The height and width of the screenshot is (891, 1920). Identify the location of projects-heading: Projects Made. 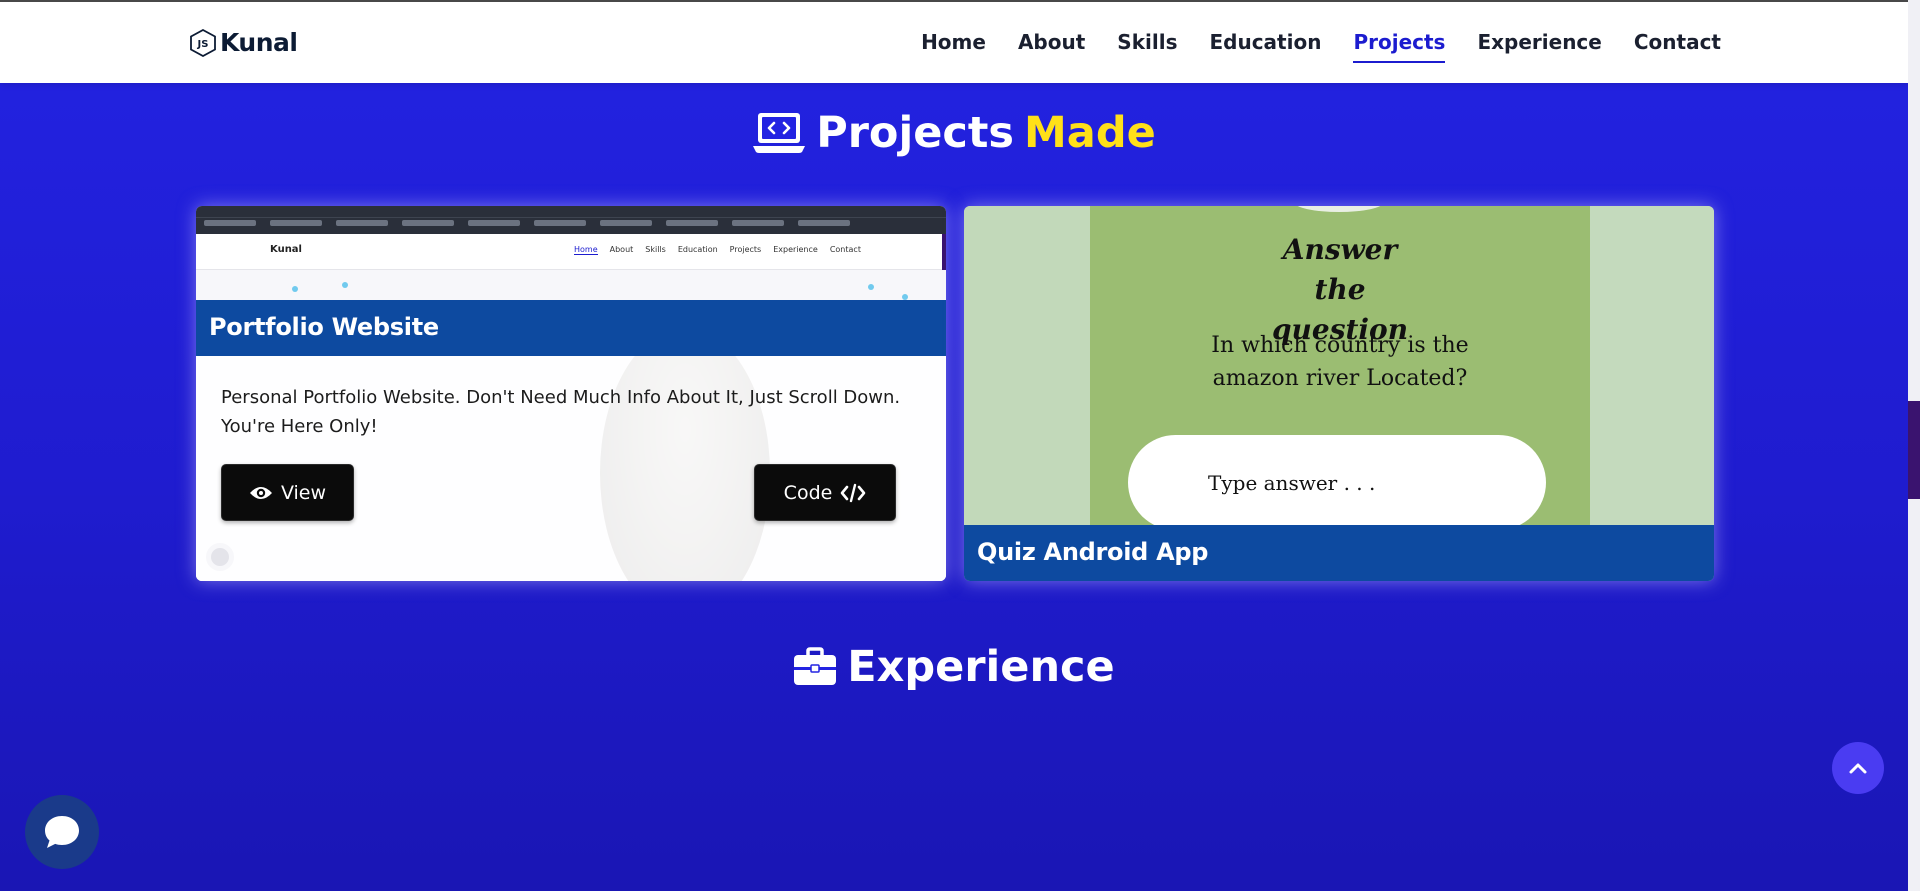
(954, 133).